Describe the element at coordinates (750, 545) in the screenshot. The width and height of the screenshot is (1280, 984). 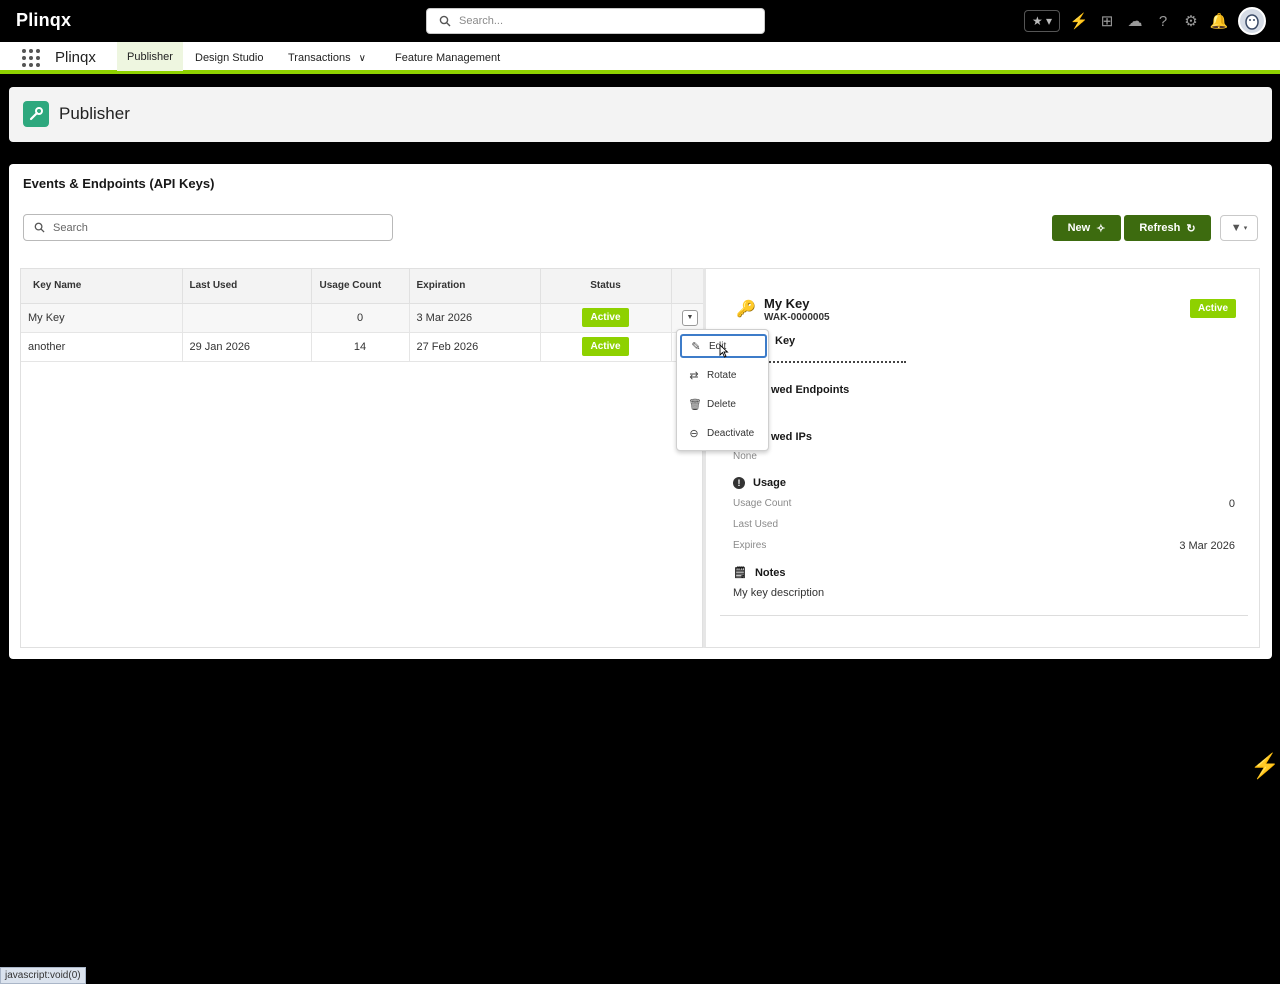
I see `detail-expires-label: Expires` at that location.